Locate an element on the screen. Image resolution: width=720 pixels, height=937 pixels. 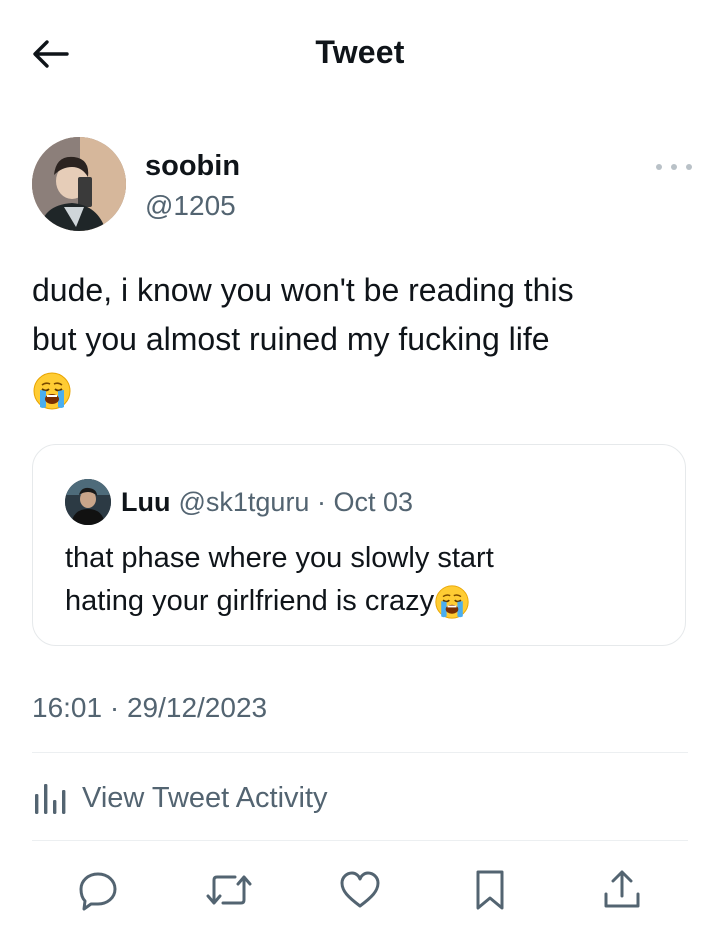
share-icon is located at coordinates (622, 889).